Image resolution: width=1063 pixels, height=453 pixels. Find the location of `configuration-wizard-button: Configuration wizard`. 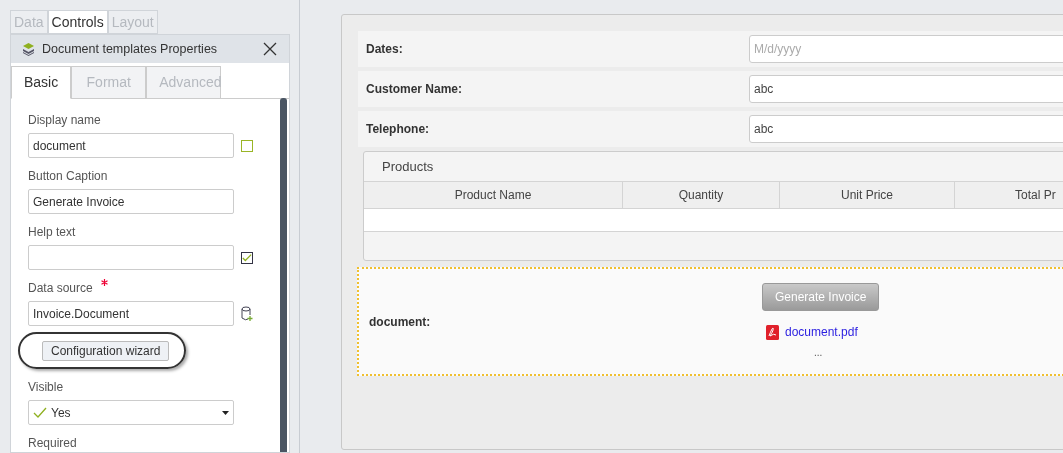

configuration-wizard-button: Configuration wizard is located at coordinates (106, 350).